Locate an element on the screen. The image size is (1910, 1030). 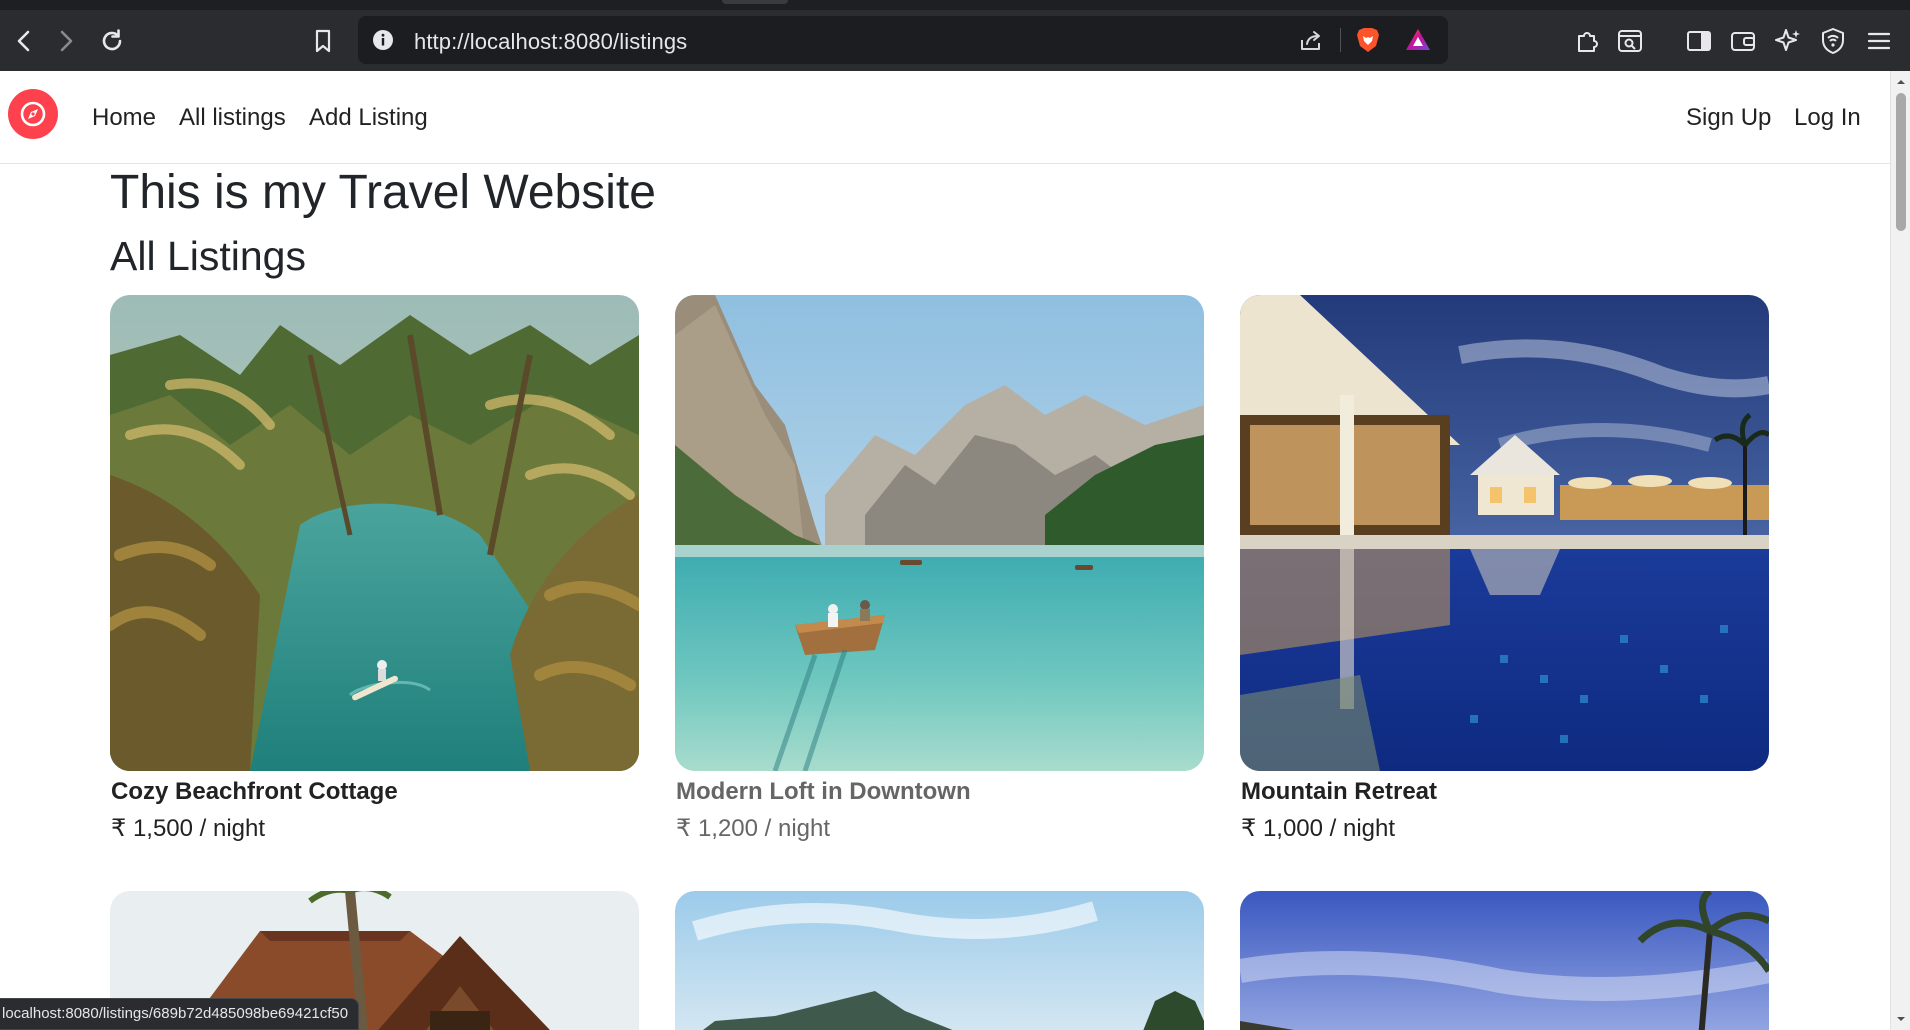
listing-price: ₹ 1,000 / night is located at coordinates (1318, 828).